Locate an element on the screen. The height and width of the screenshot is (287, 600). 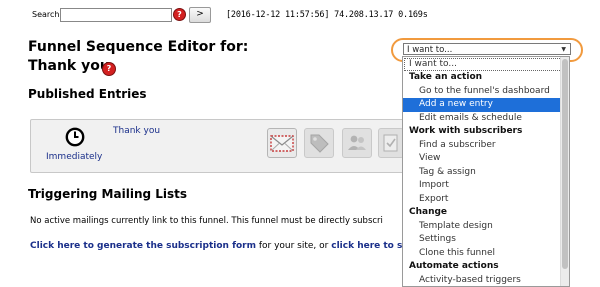
dropdown-option: Tag & assign is located at coordinates (486, 173).